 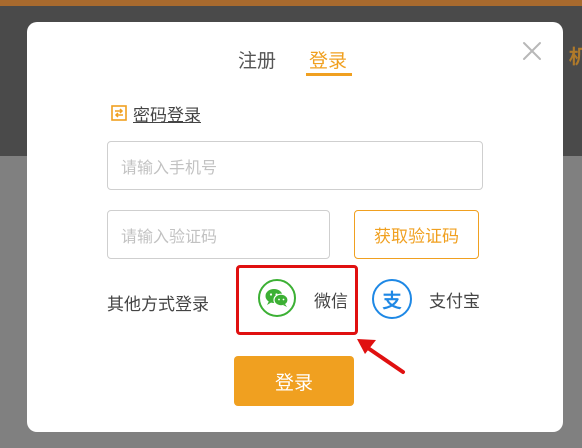 What do you see at coordinates (167, 115) in the screenshot?
I see `password-login-label: 密码登录` at bounding box center [167, 115].